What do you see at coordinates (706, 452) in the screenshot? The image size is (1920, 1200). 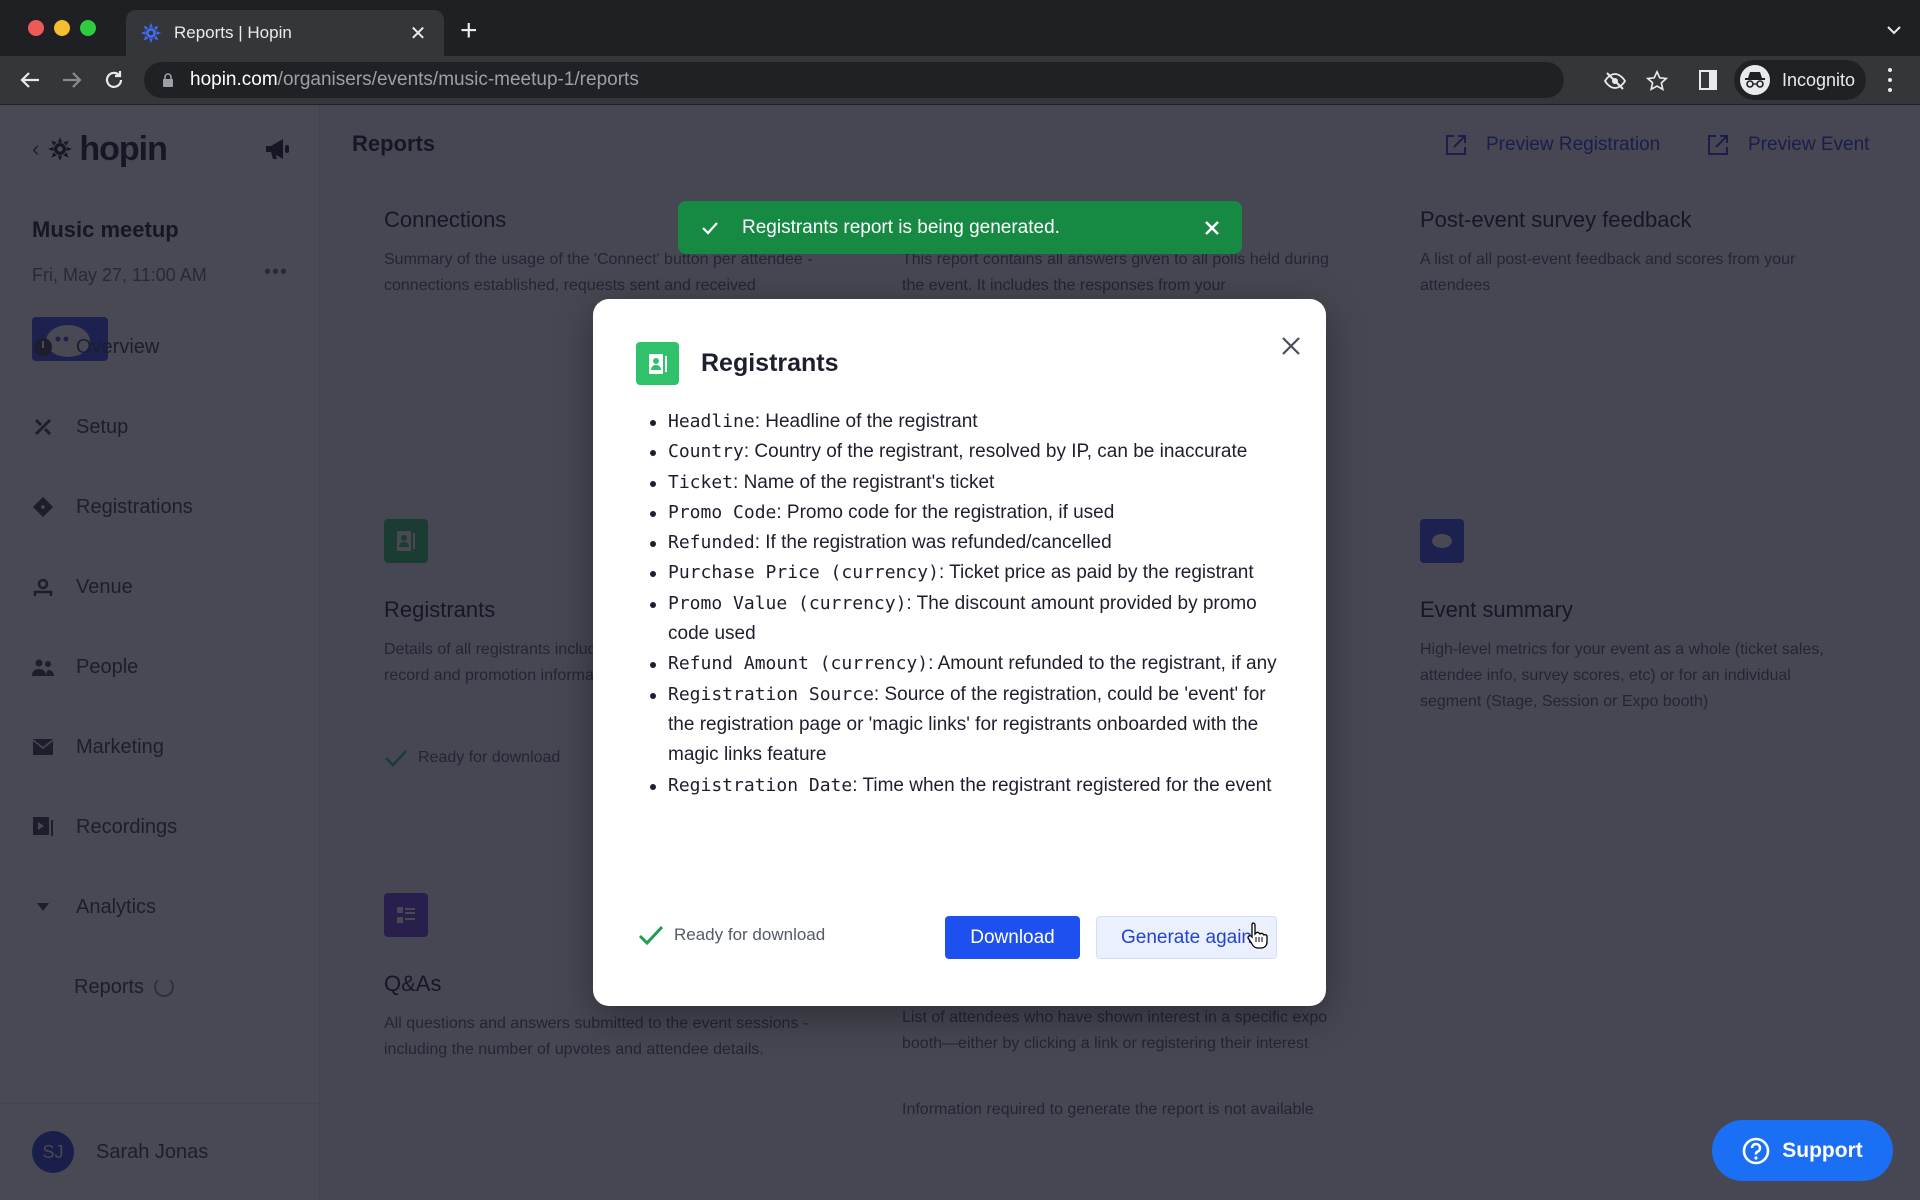 I see `field-key: Country` at bounding box center [706, 452].